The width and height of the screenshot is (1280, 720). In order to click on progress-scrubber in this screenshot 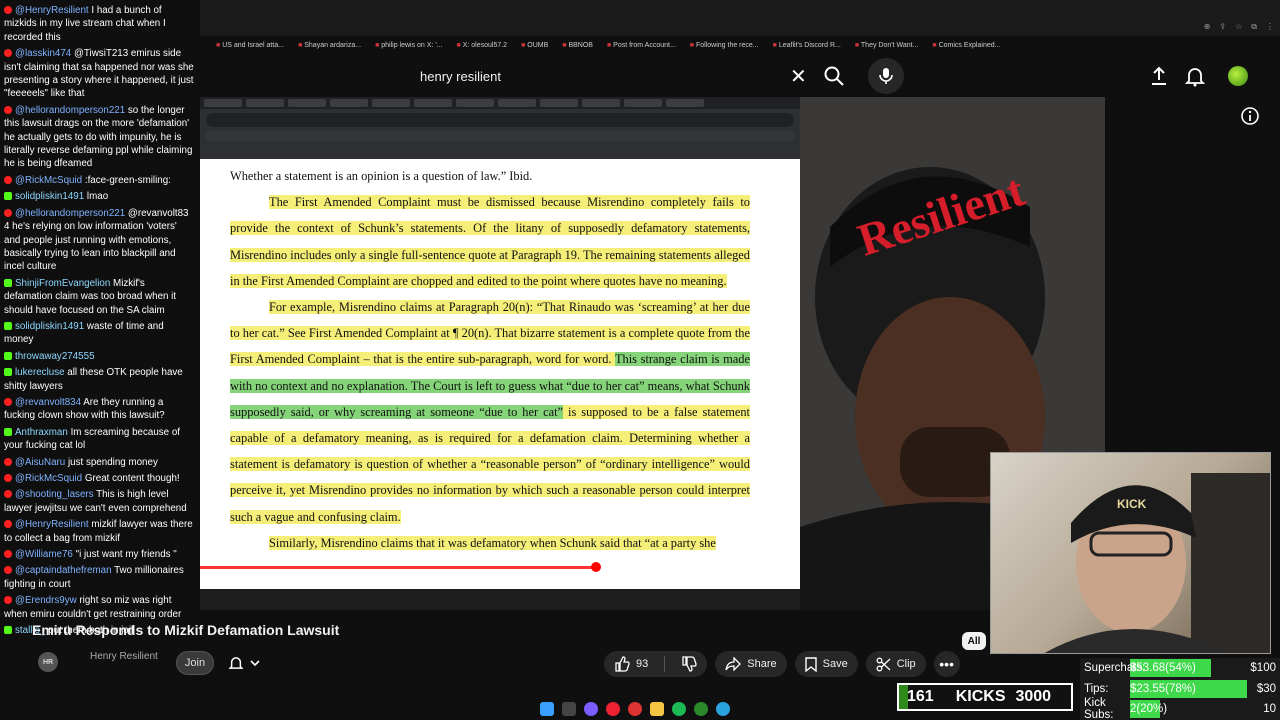, I will do `click(596, 567)`.